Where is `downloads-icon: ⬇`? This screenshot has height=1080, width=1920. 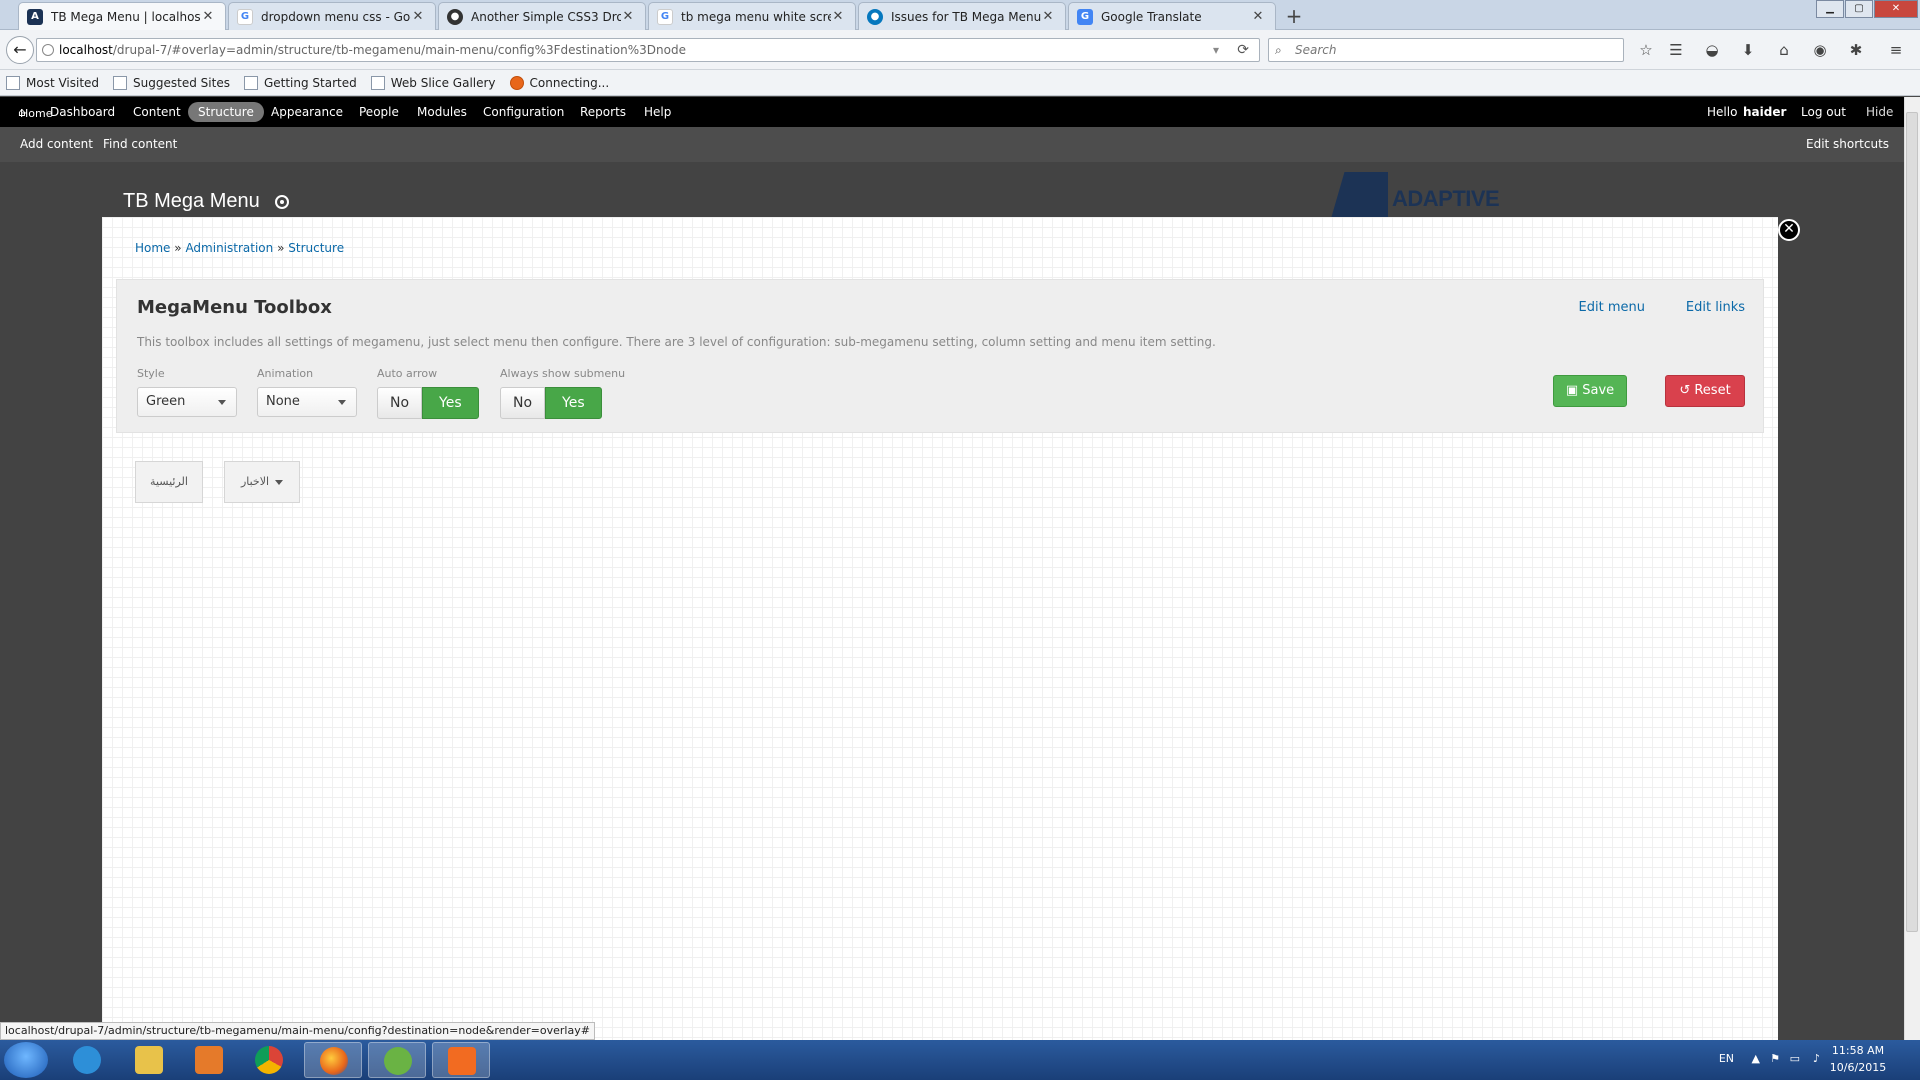 downloads-icon: ⬇ is located at coordinates (1748, 50).